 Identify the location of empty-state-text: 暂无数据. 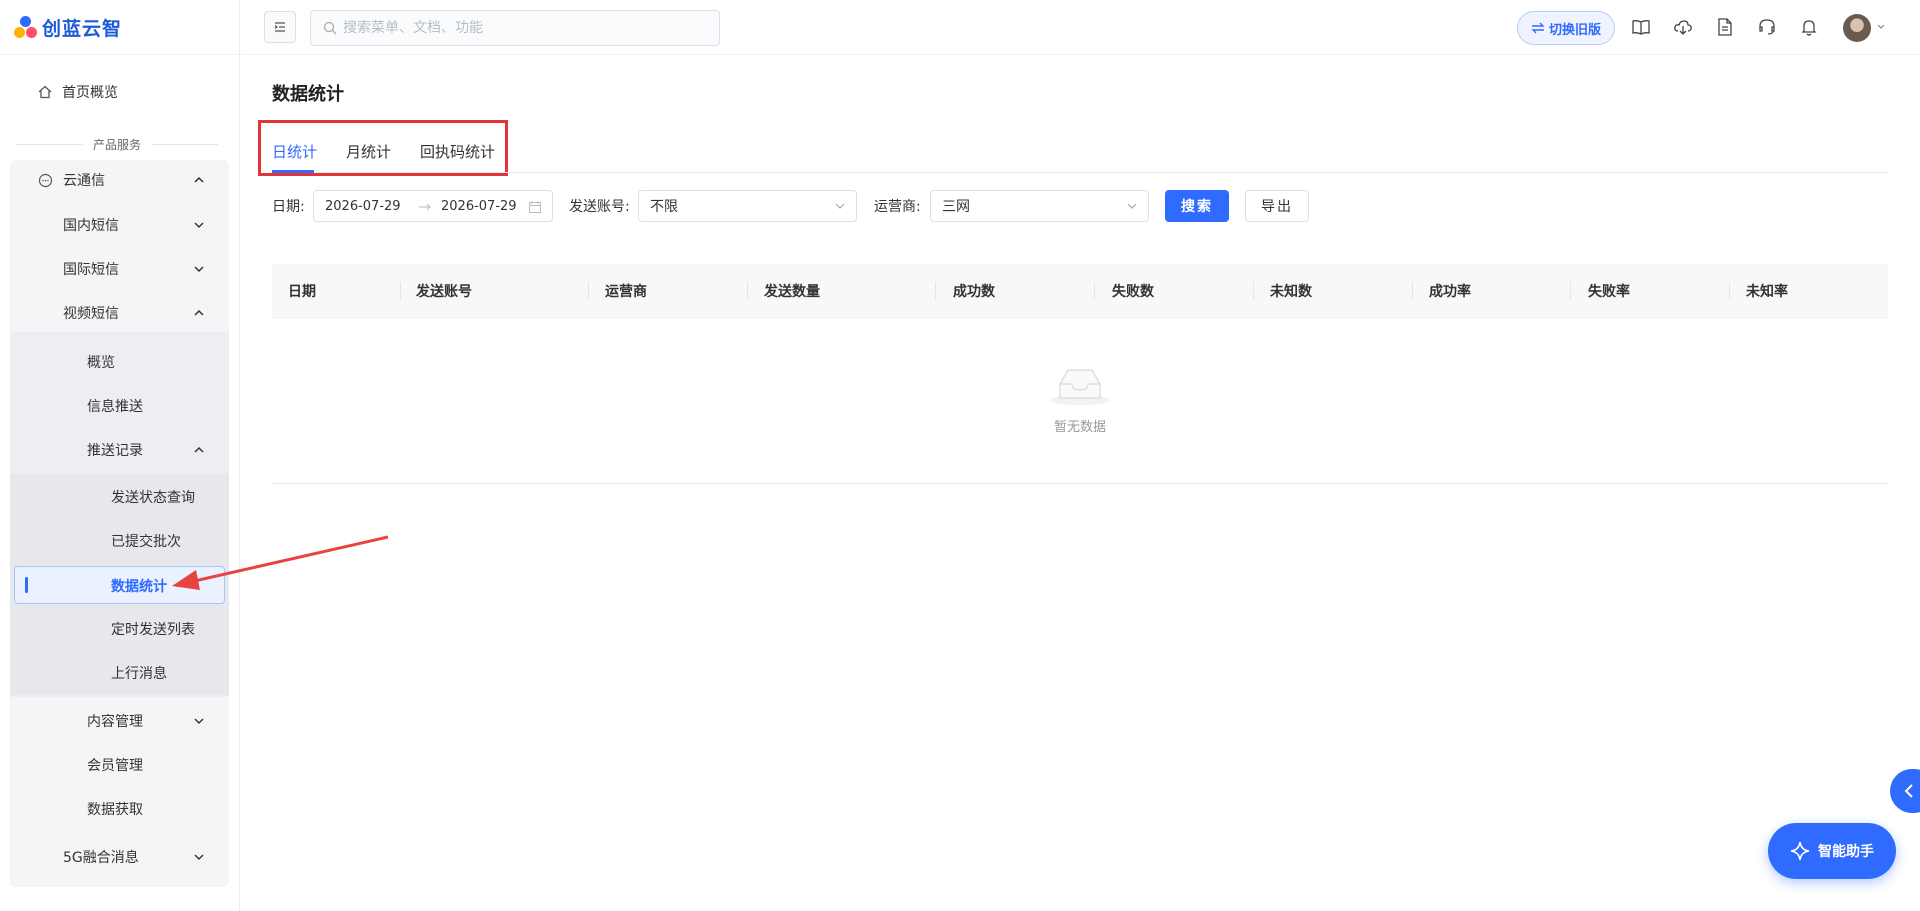
(1079, 427).